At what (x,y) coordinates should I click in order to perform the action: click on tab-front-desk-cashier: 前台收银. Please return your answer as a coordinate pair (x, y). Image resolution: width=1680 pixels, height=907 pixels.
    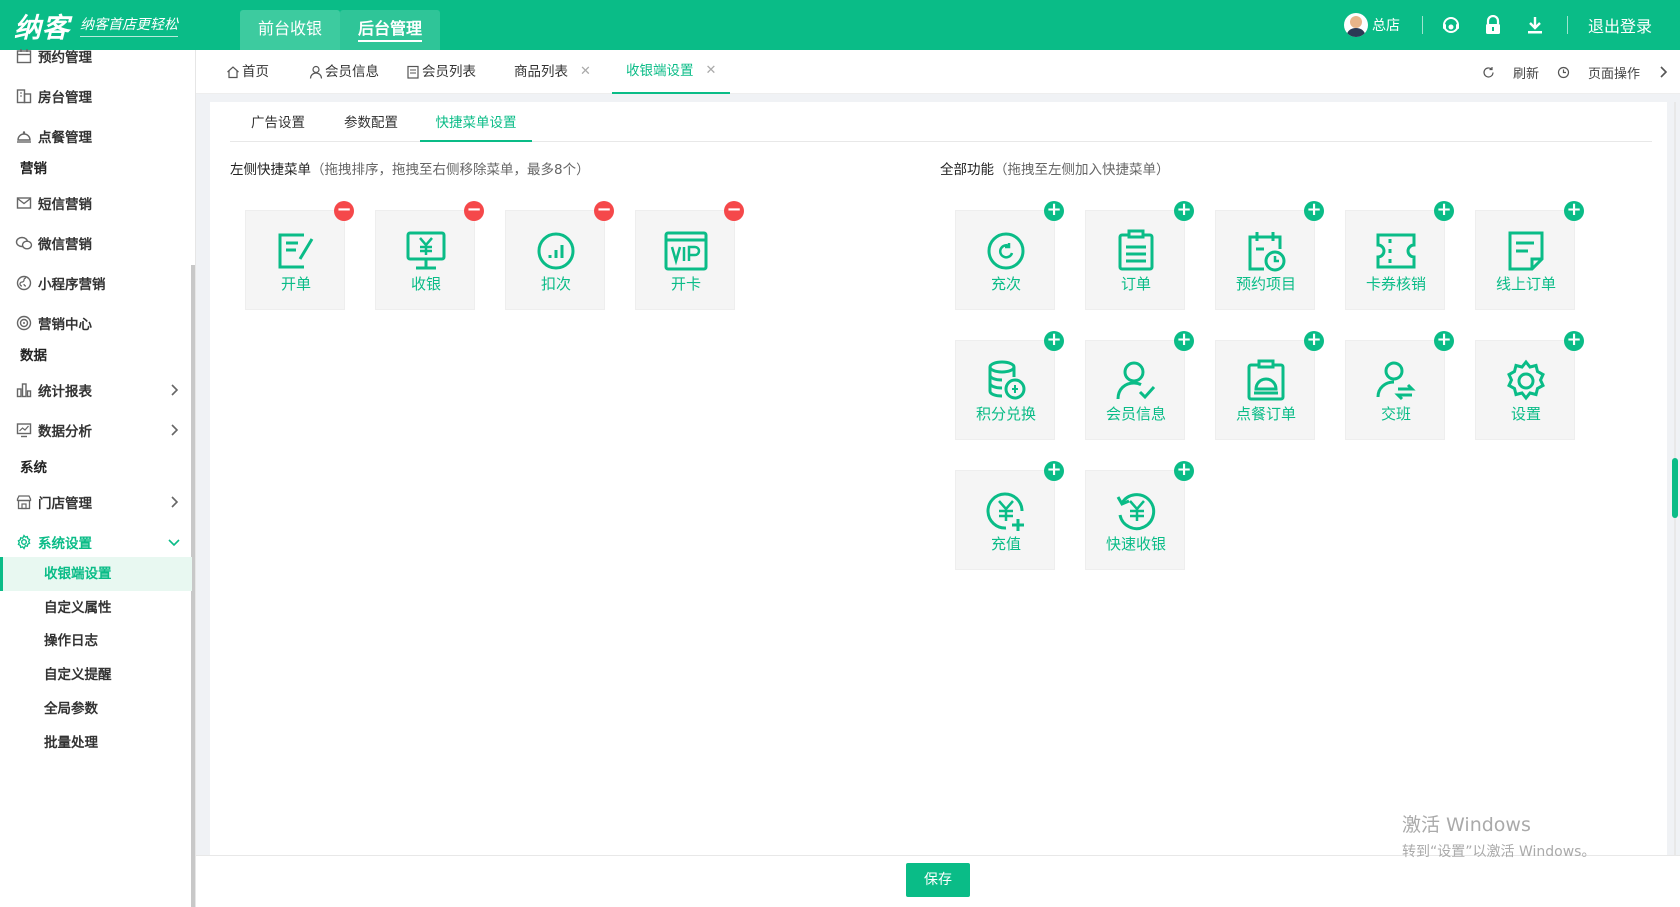
    Looking at the image, I should click on (290, 30).